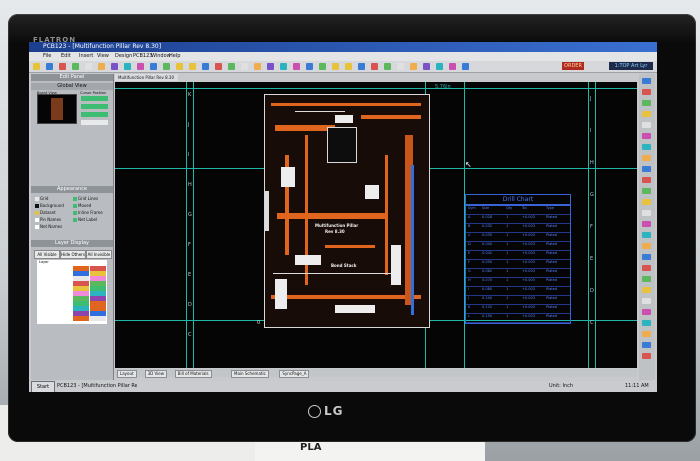 This screenshot has width=700, height=461. What do you see at coordinates (48, 226) in the screenshot?
I see `appearance-item: Net Names` at bounding box center [48, 226].